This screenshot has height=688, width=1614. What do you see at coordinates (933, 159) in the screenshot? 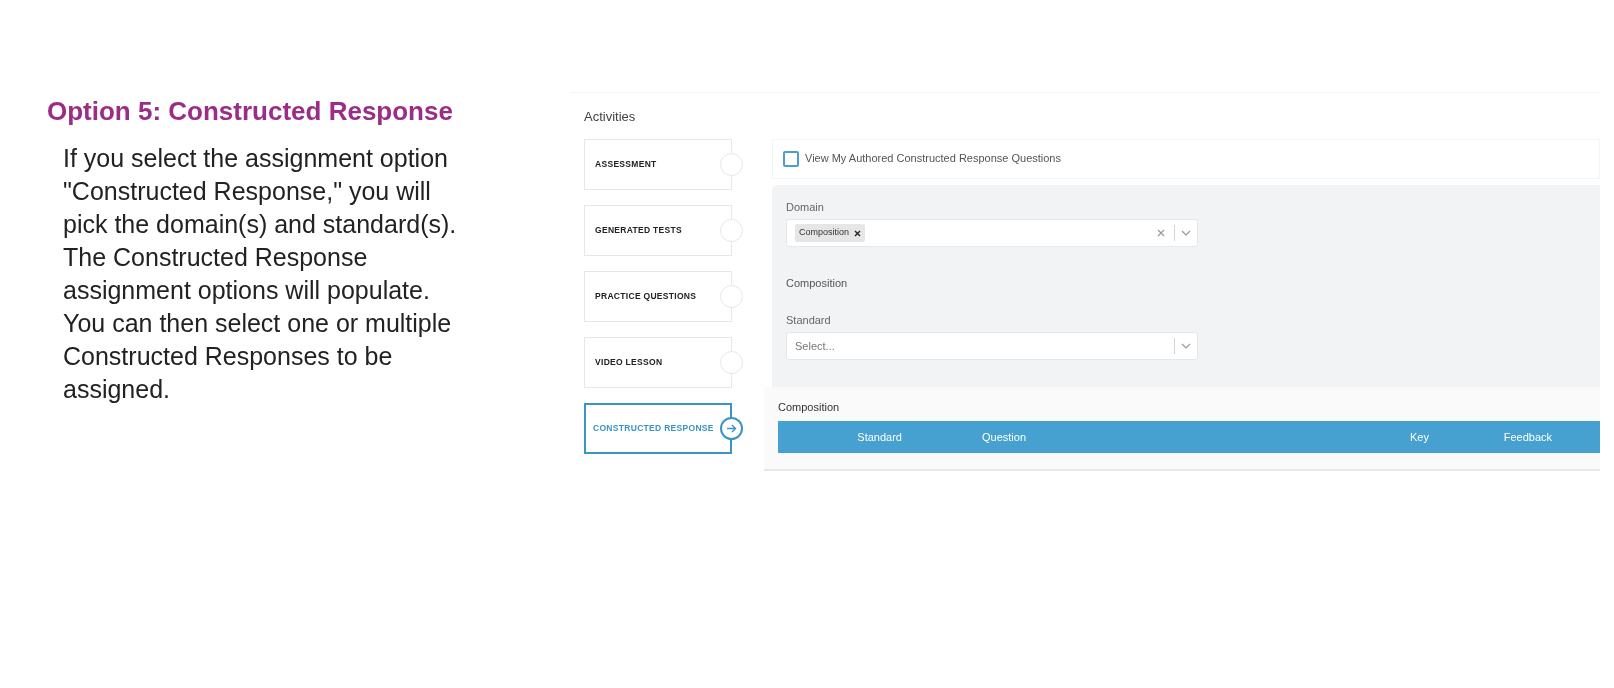
I see `checkbox-label: View My Authored Constructed Response Questions` at bounding box center [933, 159].